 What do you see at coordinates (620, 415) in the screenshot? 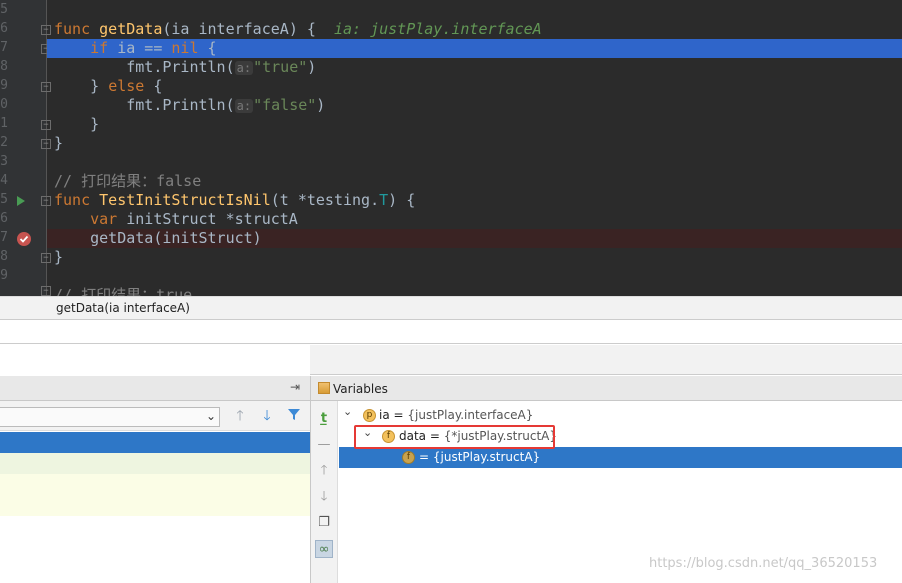
I see `variable-row-ia: ⌄ p ia = {justPlay.interfaceA}` at bounding box center [620, 415].